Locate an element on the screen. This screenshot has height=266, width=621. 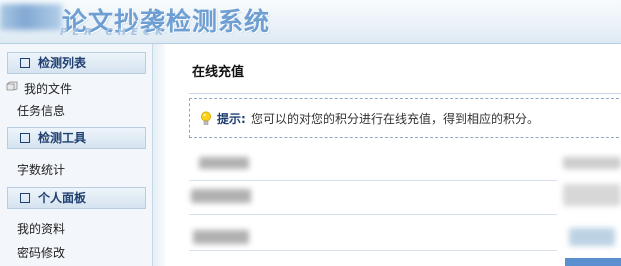
section-title: 检测工具 is located at coordinates (62, 138).